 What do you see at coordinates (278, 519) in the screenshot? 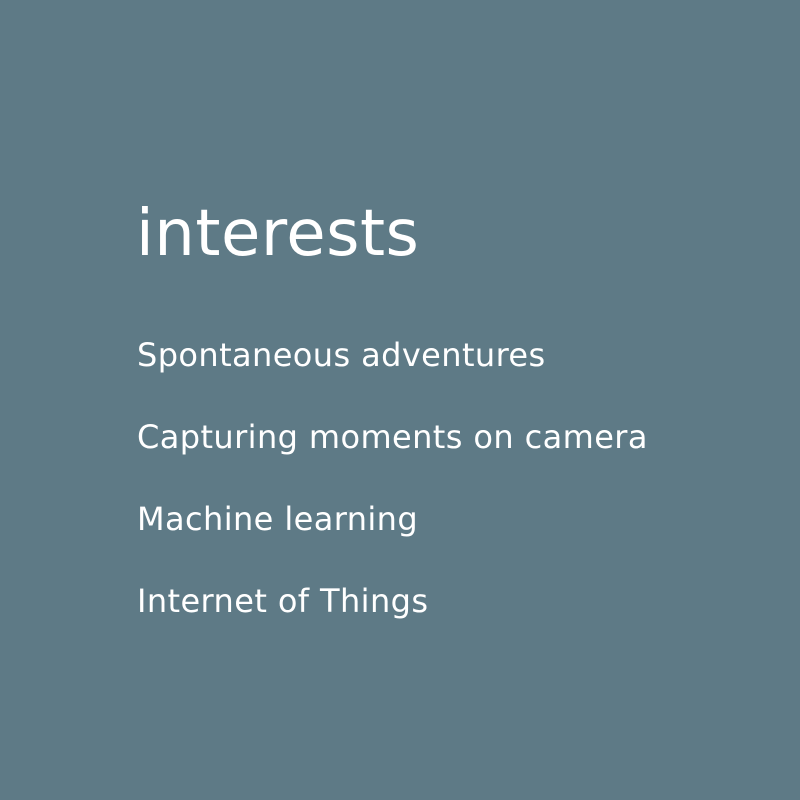
I see `interest-item-machine-learning: Machine learning` at bounding box center [278, 519].